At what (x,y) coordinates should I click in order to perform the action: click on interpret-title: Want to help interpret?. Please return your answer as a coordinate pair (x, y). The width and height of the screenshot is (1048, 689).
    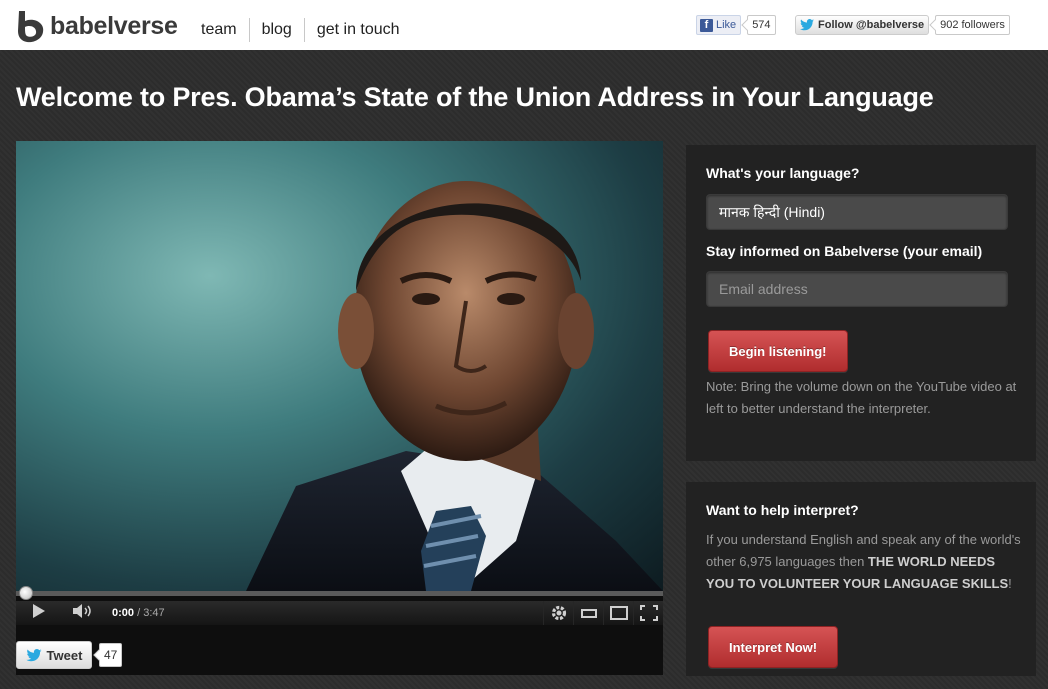
    Looking at the image, I should click on (782, 510).